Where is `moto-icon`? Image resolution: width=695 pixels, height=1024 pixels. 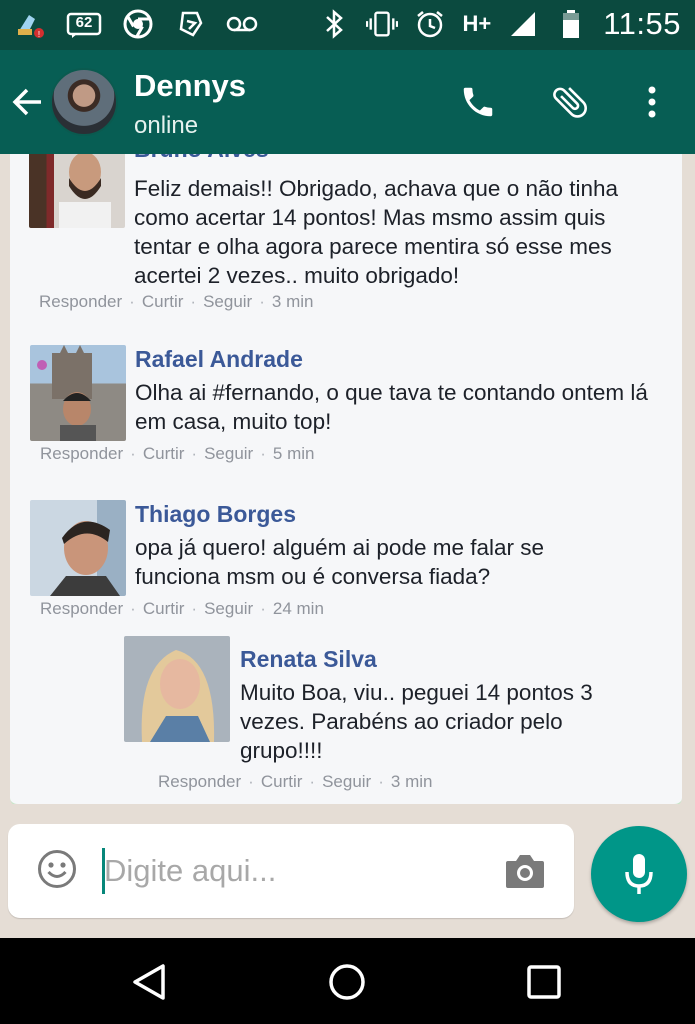
moto-icon is located at coordinates (190, 24).